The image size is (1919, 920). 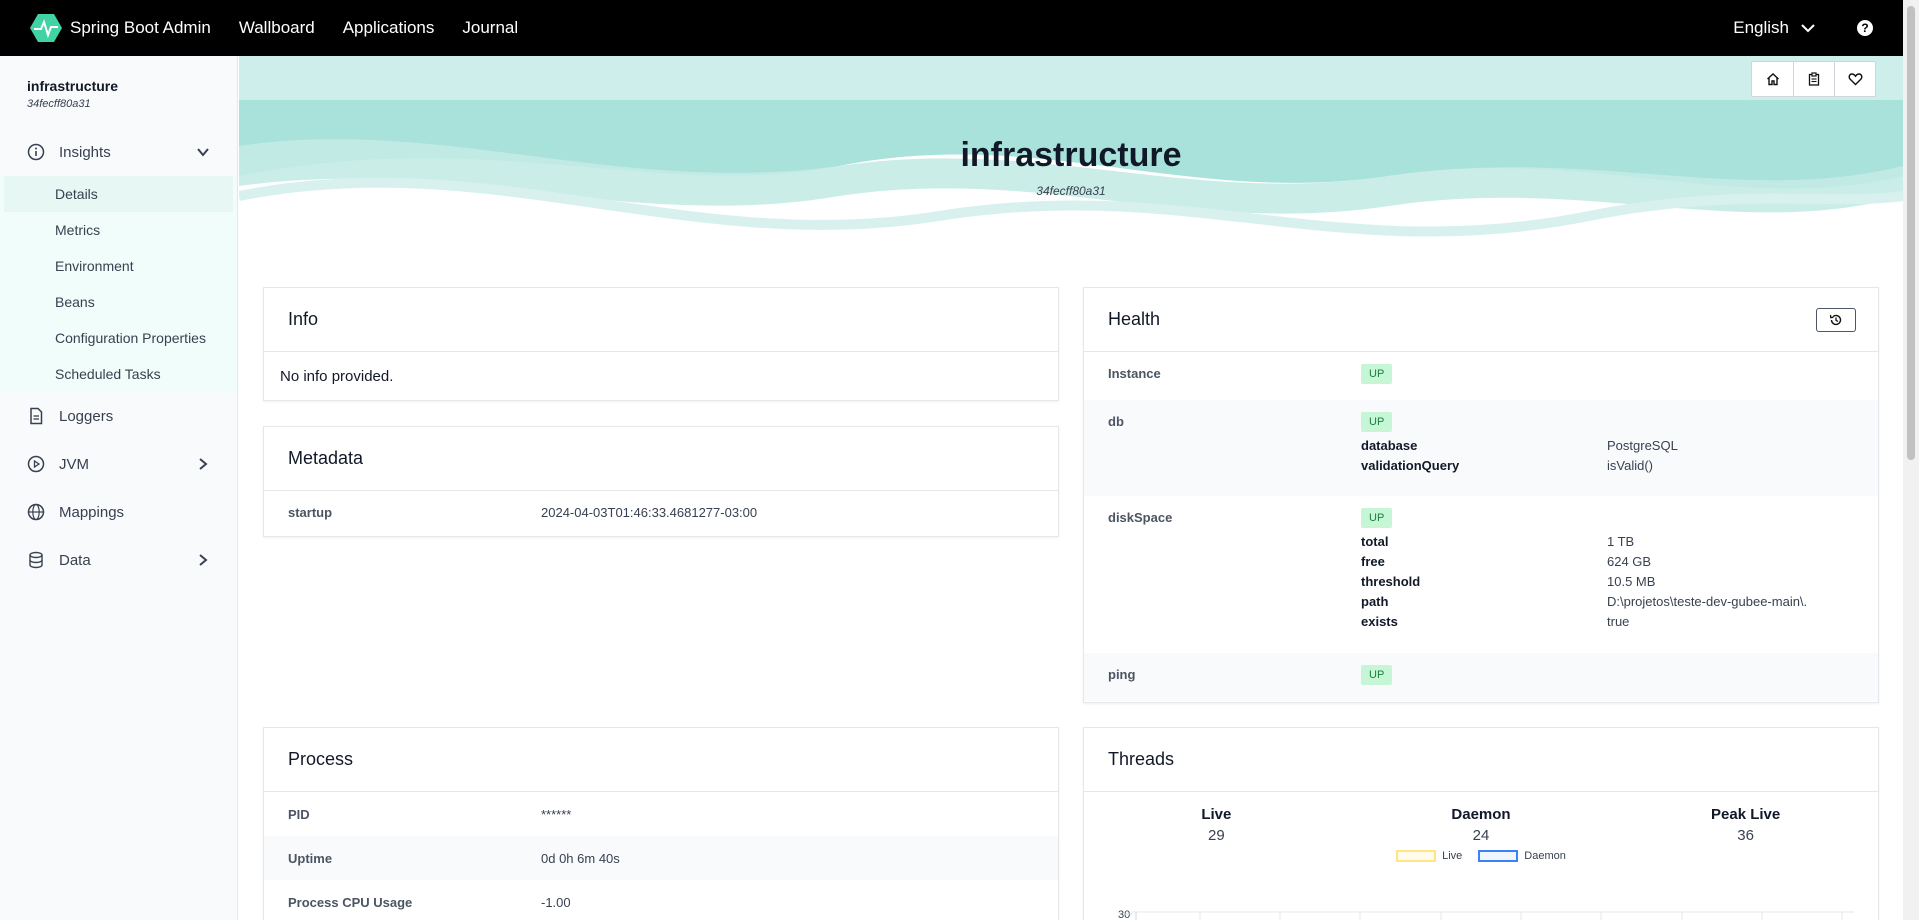 I want to click on metadata-key: startup, so click(x=310, y=512).